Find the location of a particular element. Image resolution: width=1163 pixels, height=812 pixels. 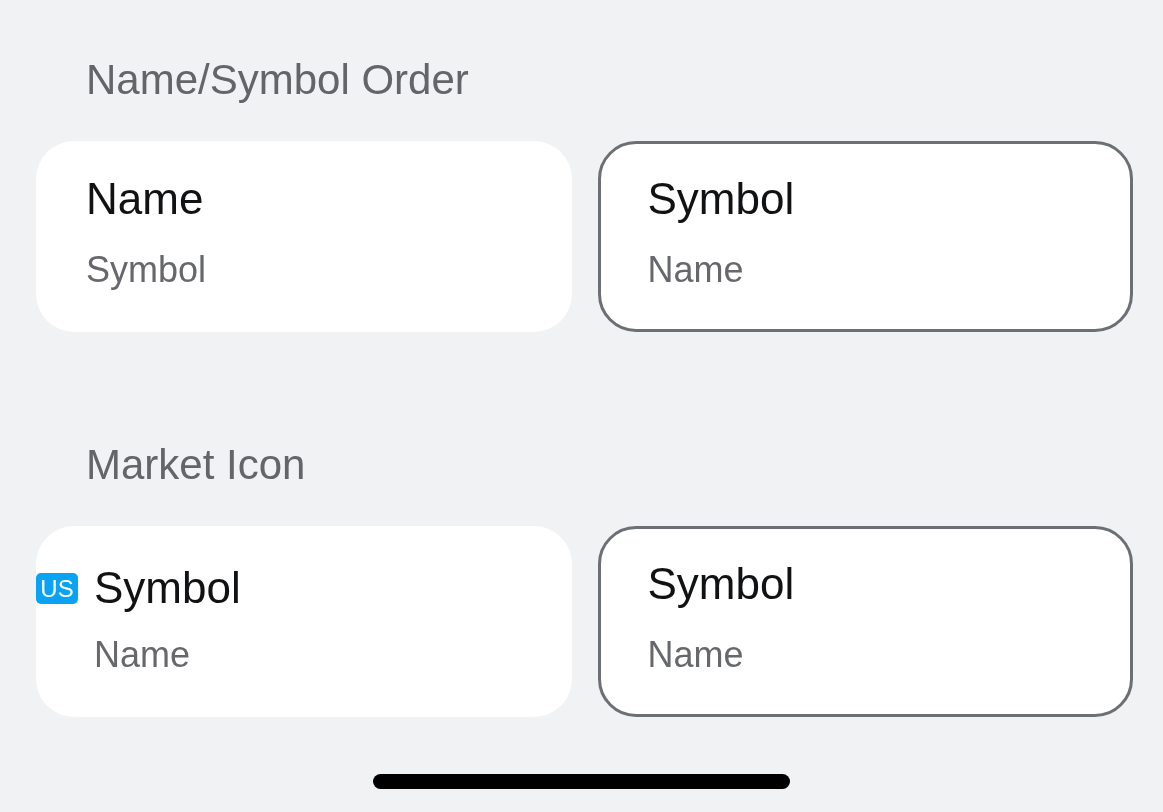

option-card: US Symbol Name is located at coordinates (304, 621).